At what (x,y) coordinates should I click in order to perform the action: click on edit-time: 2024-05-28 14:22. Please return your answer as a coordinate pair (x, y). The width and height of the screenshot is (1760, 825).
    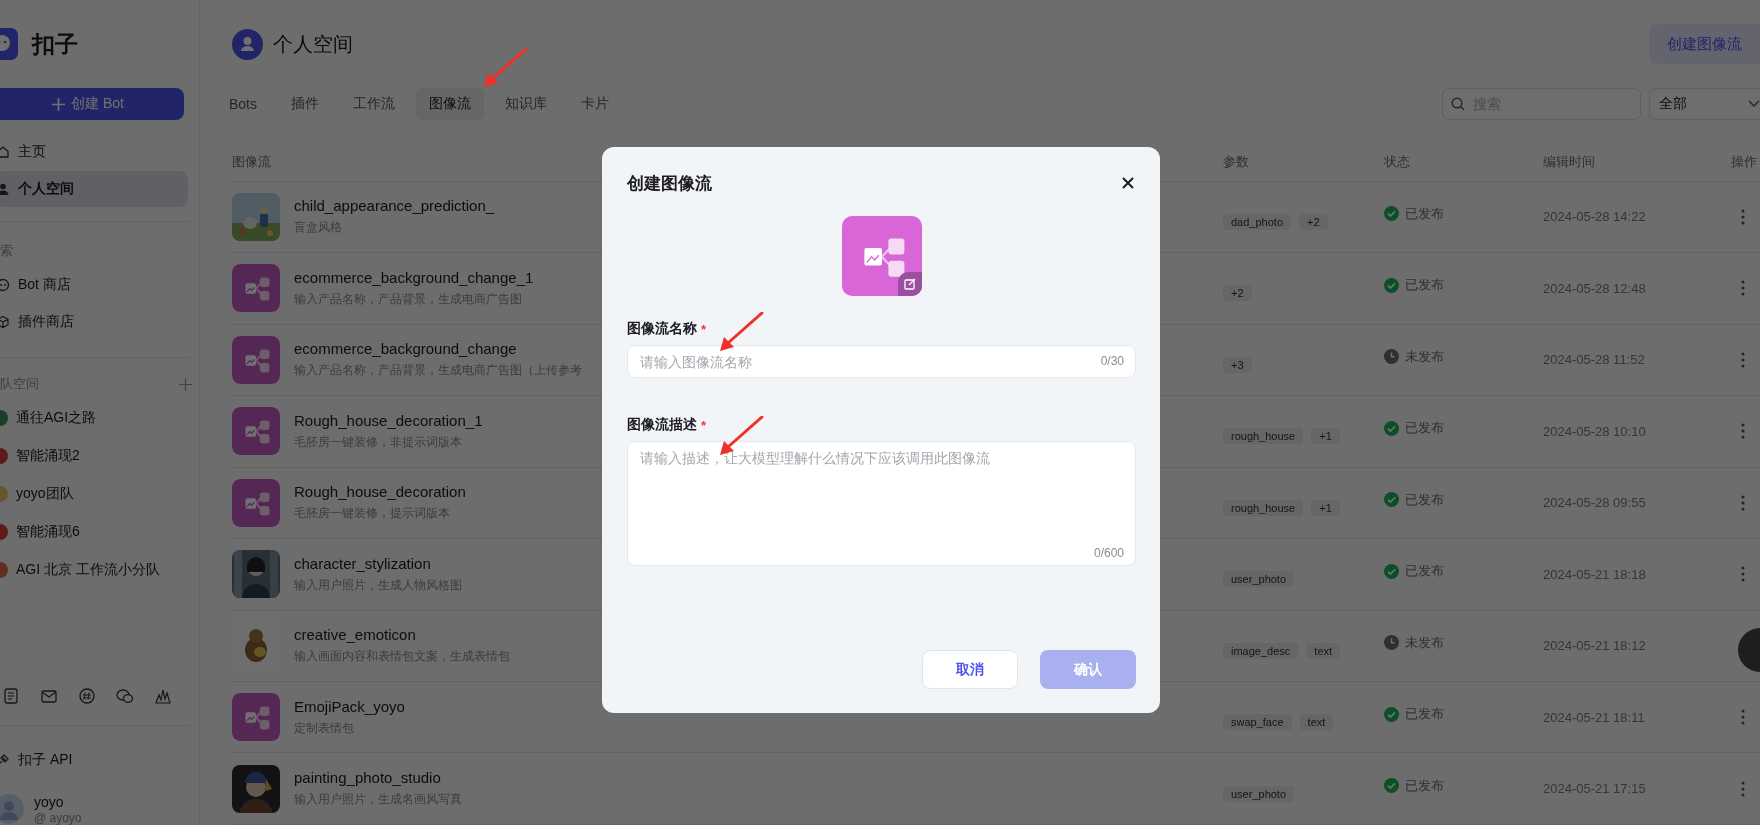
    Looking at the image, I should click on (1595, 217).